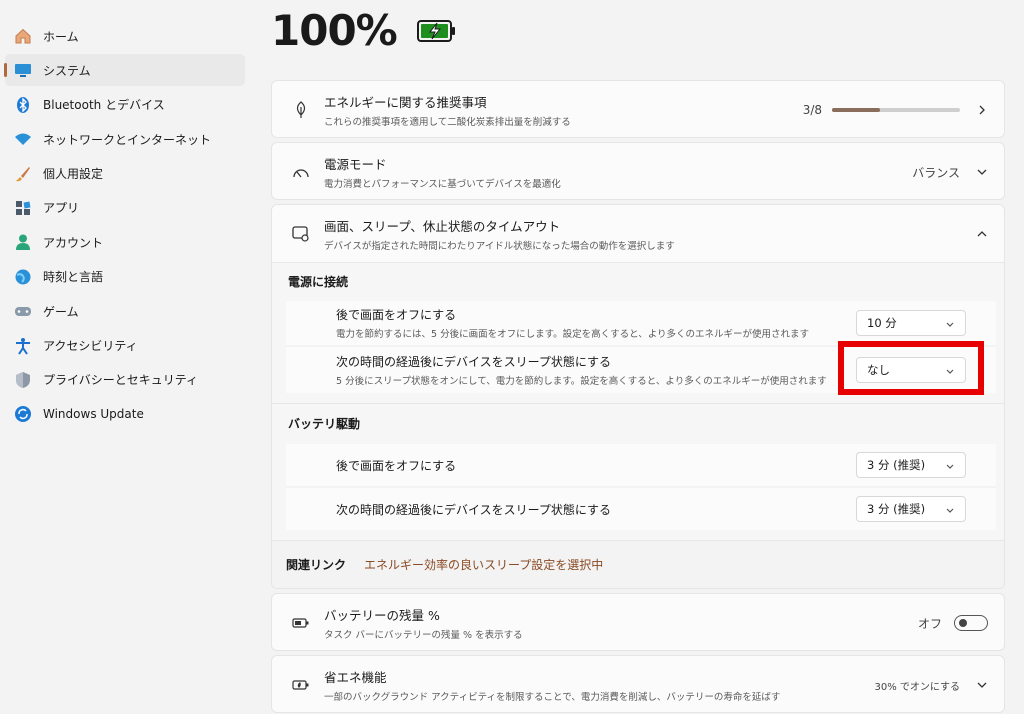  I want to click on battery-pct-toggle, so click(971, 623).